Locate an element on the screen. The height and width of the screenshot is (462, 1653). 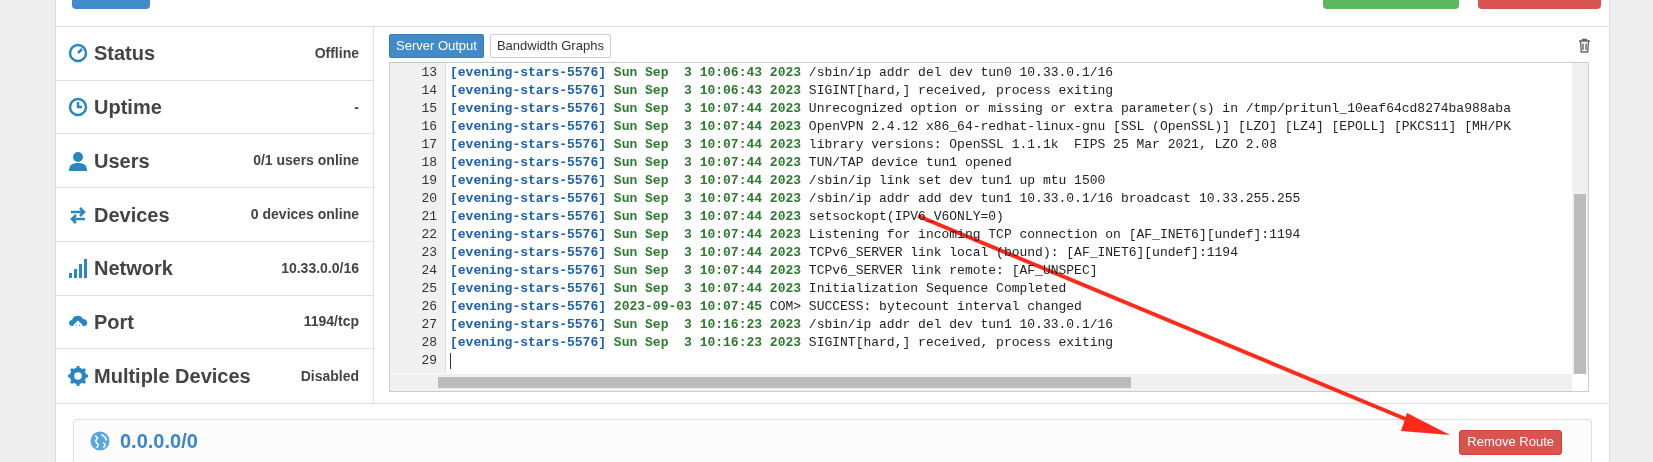
globe-icon is located at coordinates (100, 441).